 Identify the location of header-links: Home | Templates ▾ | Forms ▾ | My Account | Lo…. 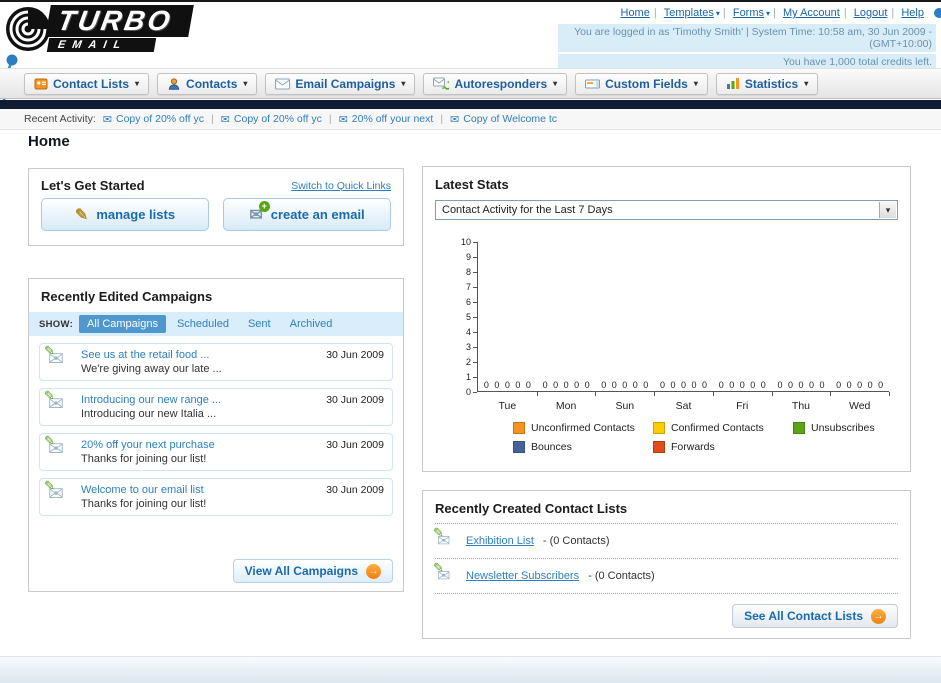
(749, 13).